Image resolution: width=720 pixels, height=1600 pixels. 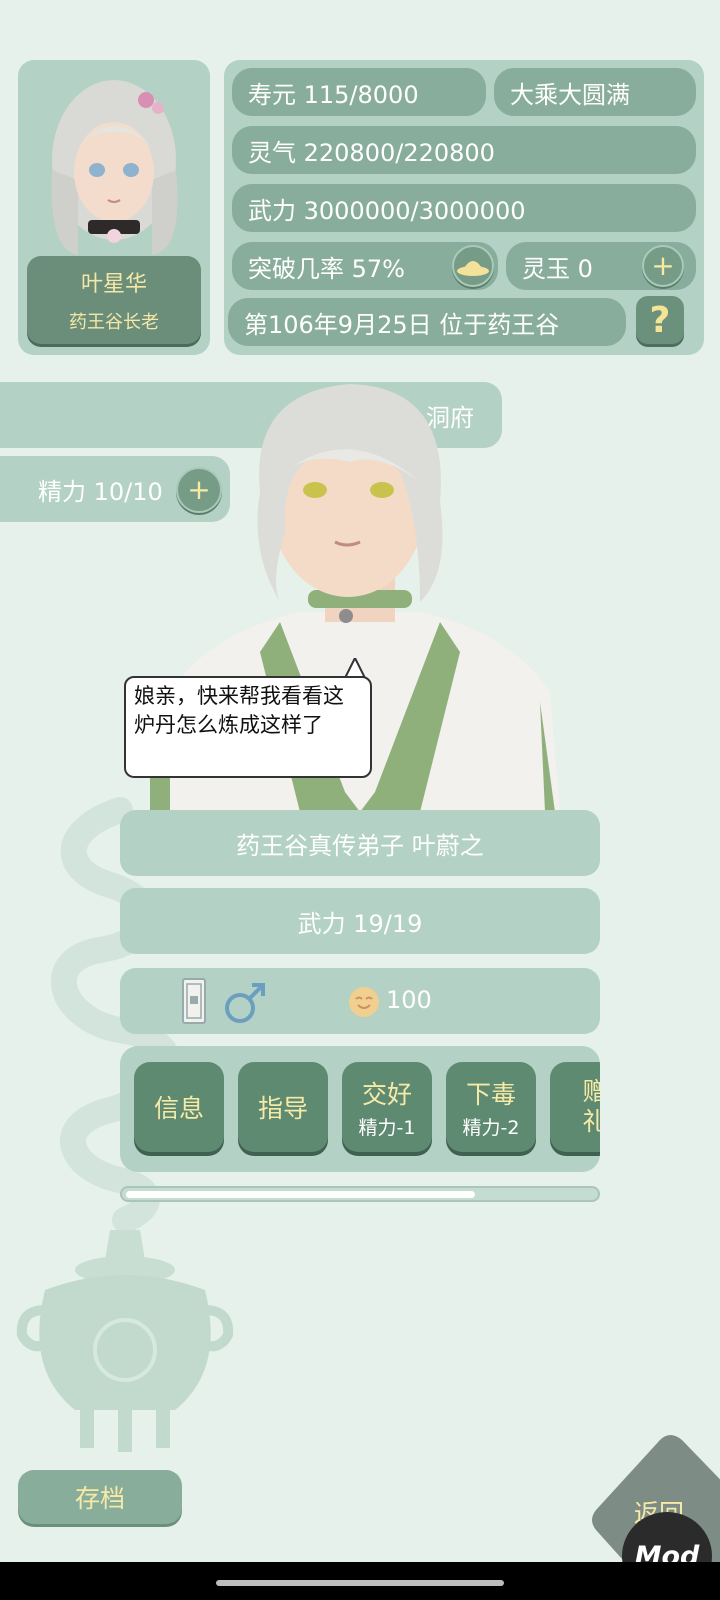 I want to click on lifespan-text: 寿元 115/8000, so click(x=333, y=94).